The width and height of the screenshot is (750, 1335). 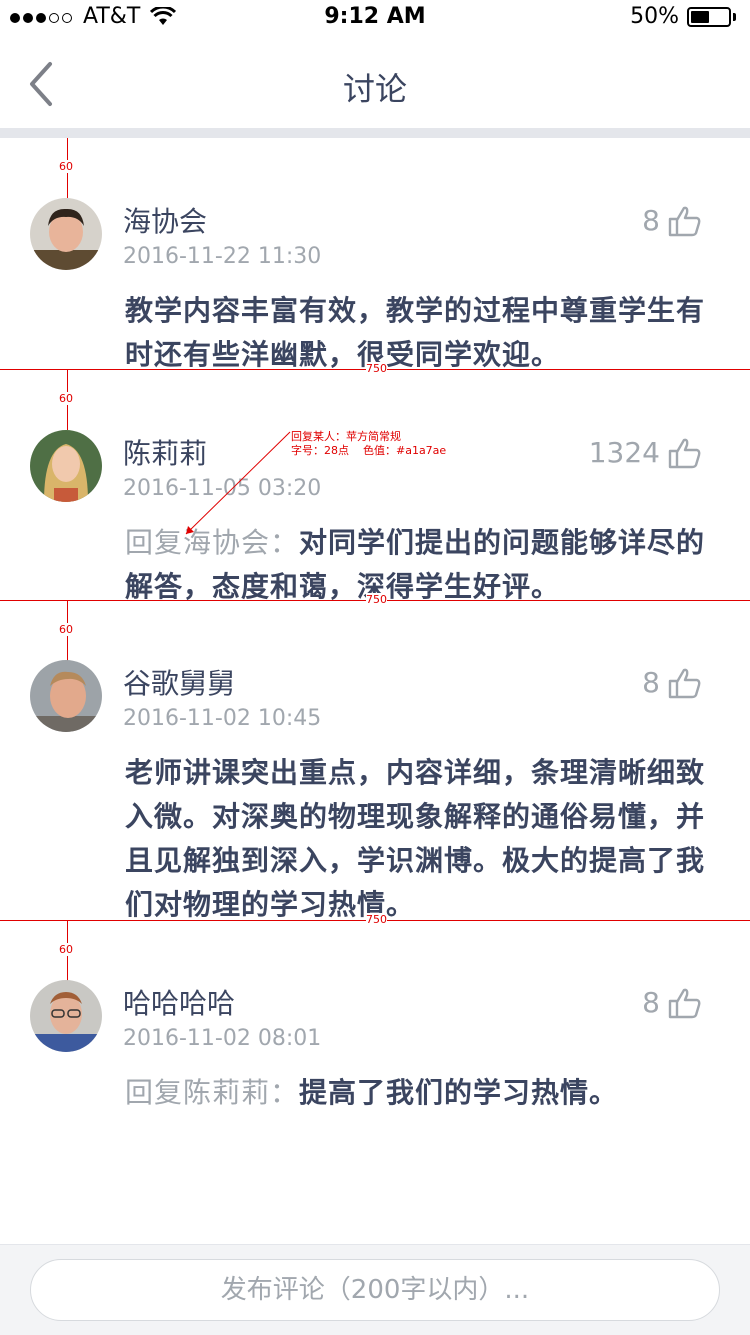 What do you see at coordinates (179, 1002) in the screenshot?
I see `username: 哈哈哈哈` at bounding box center [179, 1002].